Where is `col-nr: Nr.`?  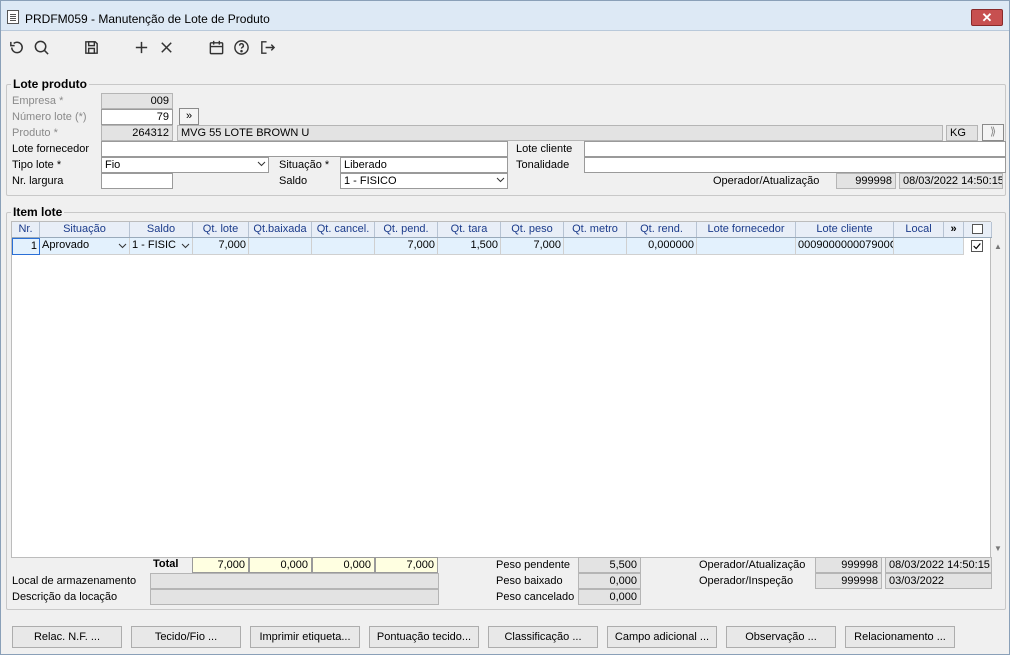 col-nr: Nr. is located at coordinates (26, 229).